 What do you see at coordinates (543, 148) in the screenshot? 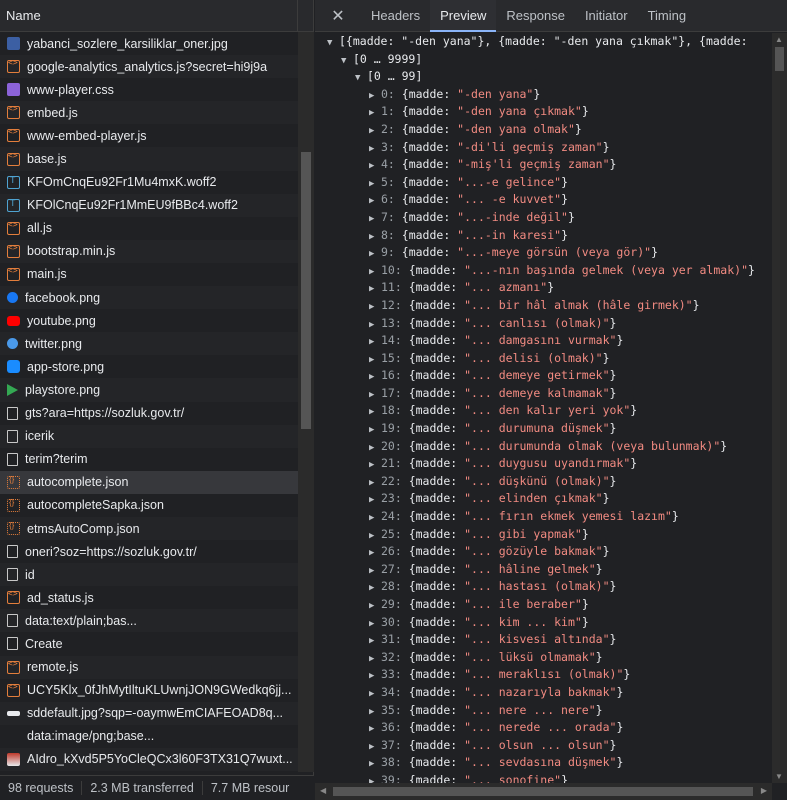
I see `tree-item-node: ▶ 3: {madde: "-di'li geçmiş zaman"}` at bounding box center [543, 148].